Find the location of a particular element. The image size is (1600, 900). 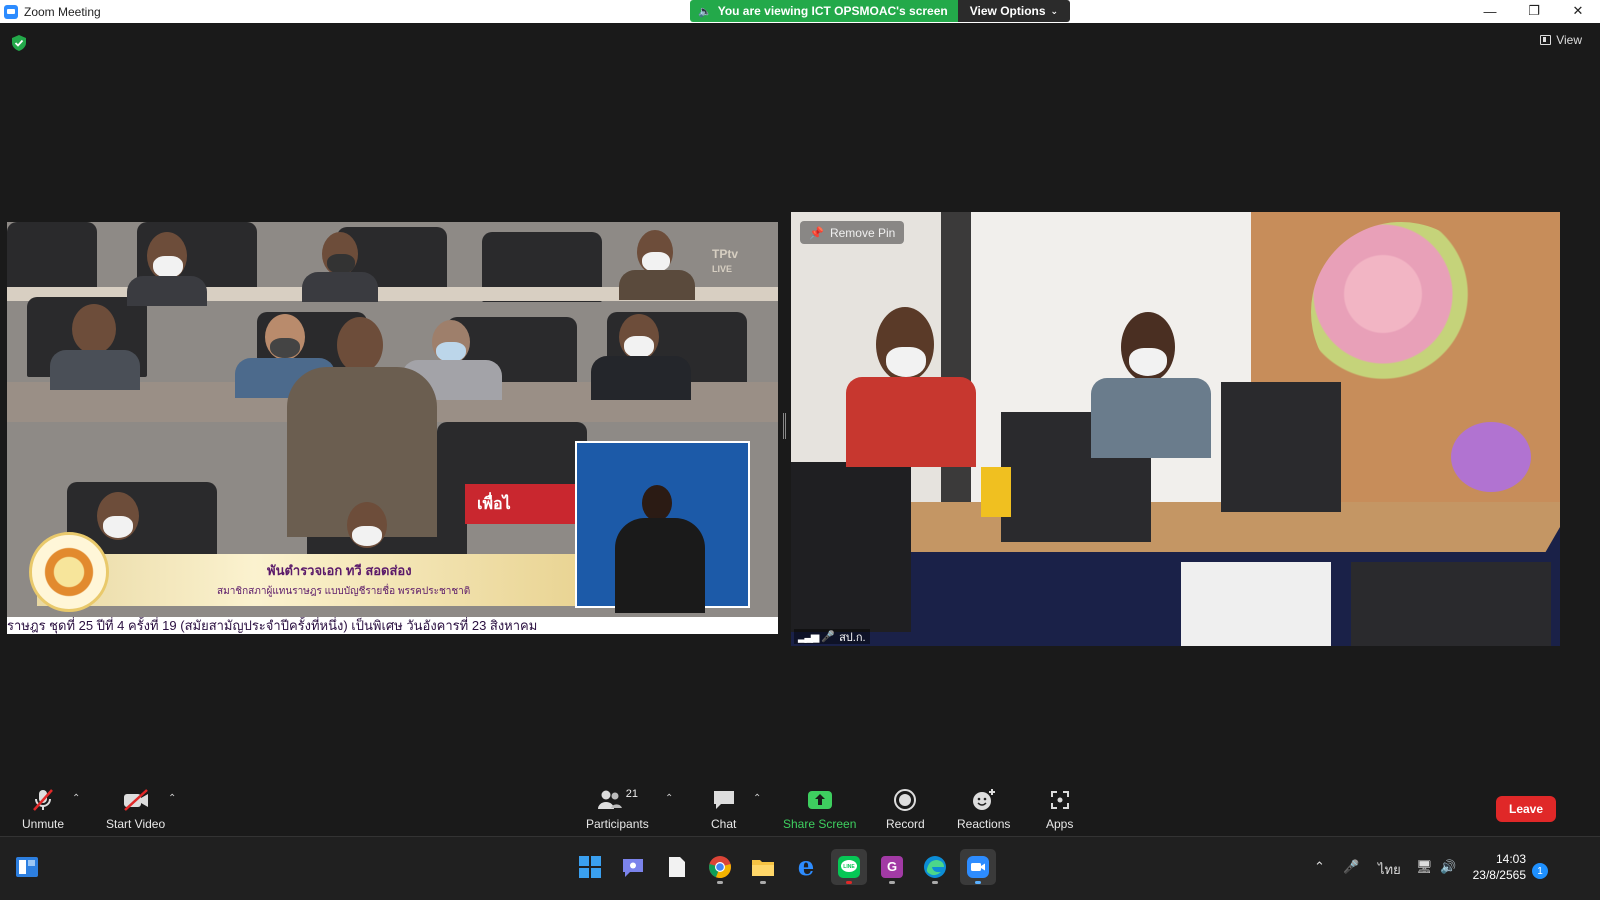

participant-name: สป.ก. is located at coordinates (852, 637).